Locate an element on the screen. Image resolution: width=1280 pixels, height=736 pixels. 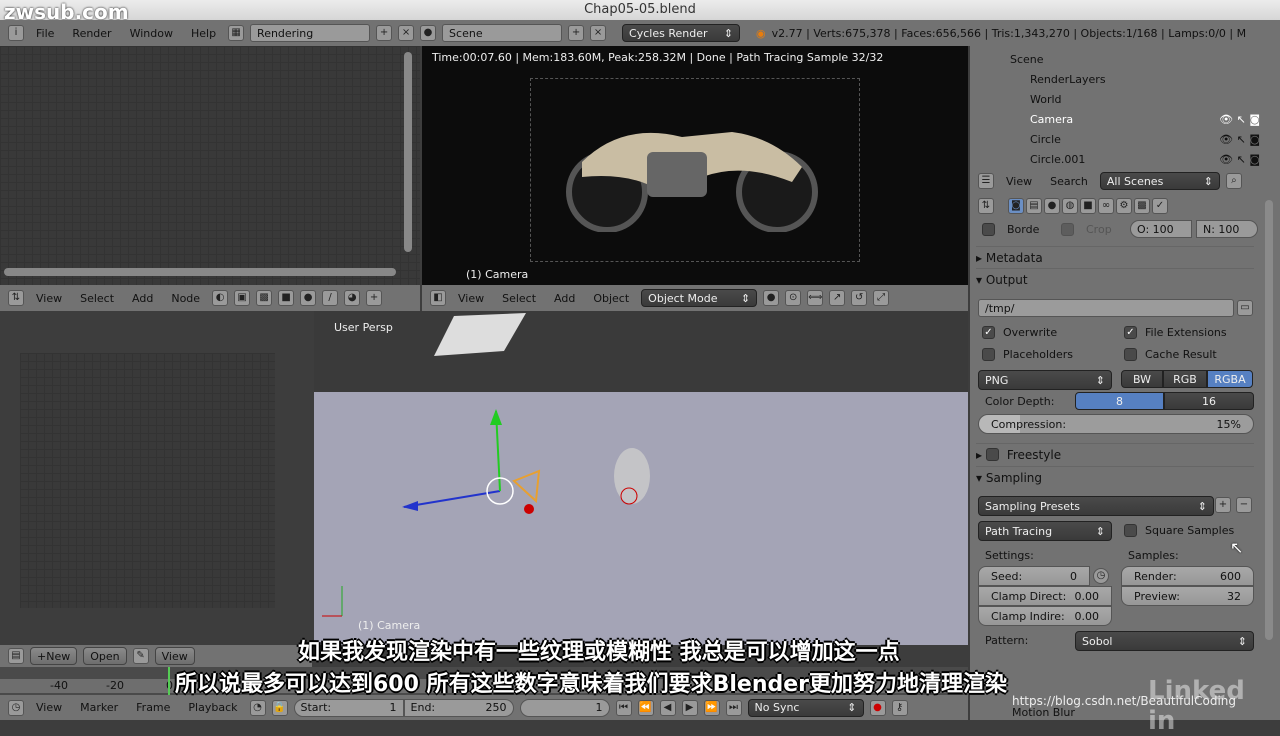
search-icon: ⌕ is located at coordinates (1233, 181).